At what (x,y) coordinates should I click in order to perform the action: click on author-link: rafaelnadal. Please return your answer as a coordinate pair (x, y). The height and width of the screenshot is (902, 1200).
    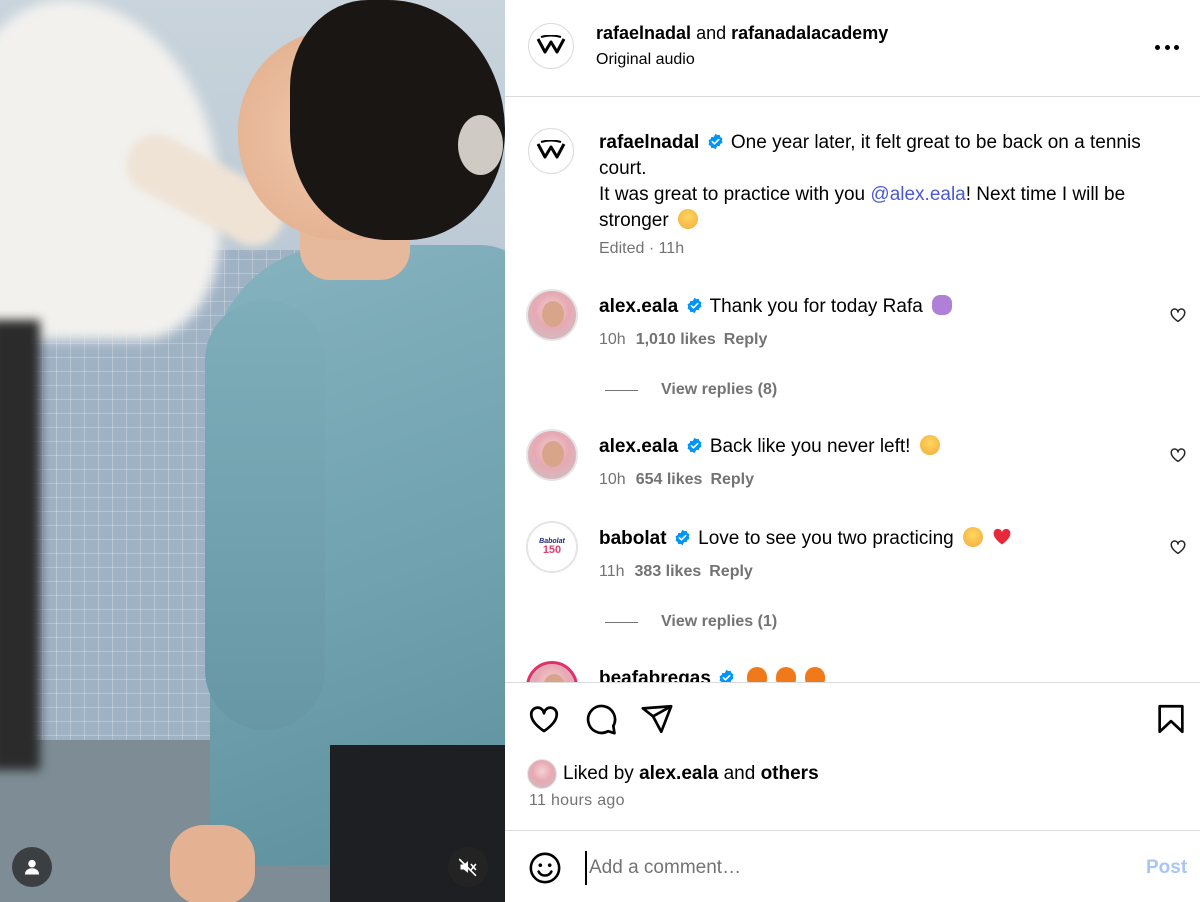
    Looking at the image, I should click on (643, 33).